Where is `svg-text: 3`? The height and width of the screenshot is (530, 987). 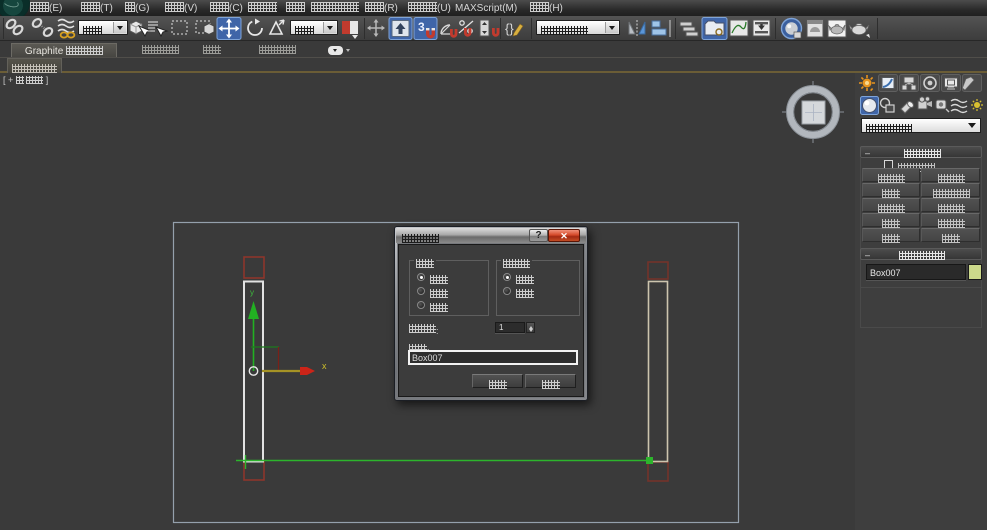 svg-text: 3 is located at coordinates (421, 27).